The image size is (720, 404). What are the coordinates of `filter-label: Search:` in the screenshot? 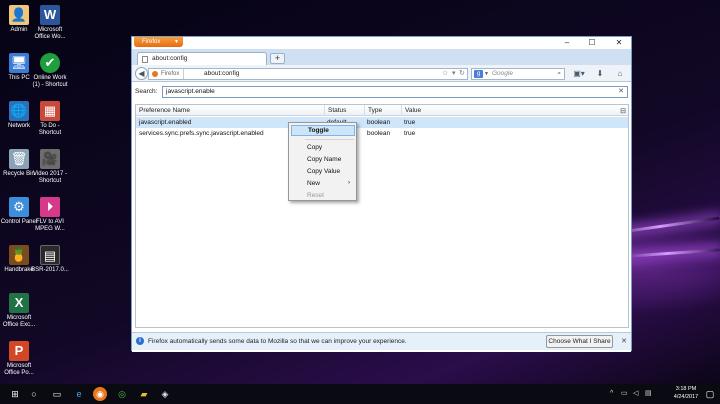 It's located at (146, 91).